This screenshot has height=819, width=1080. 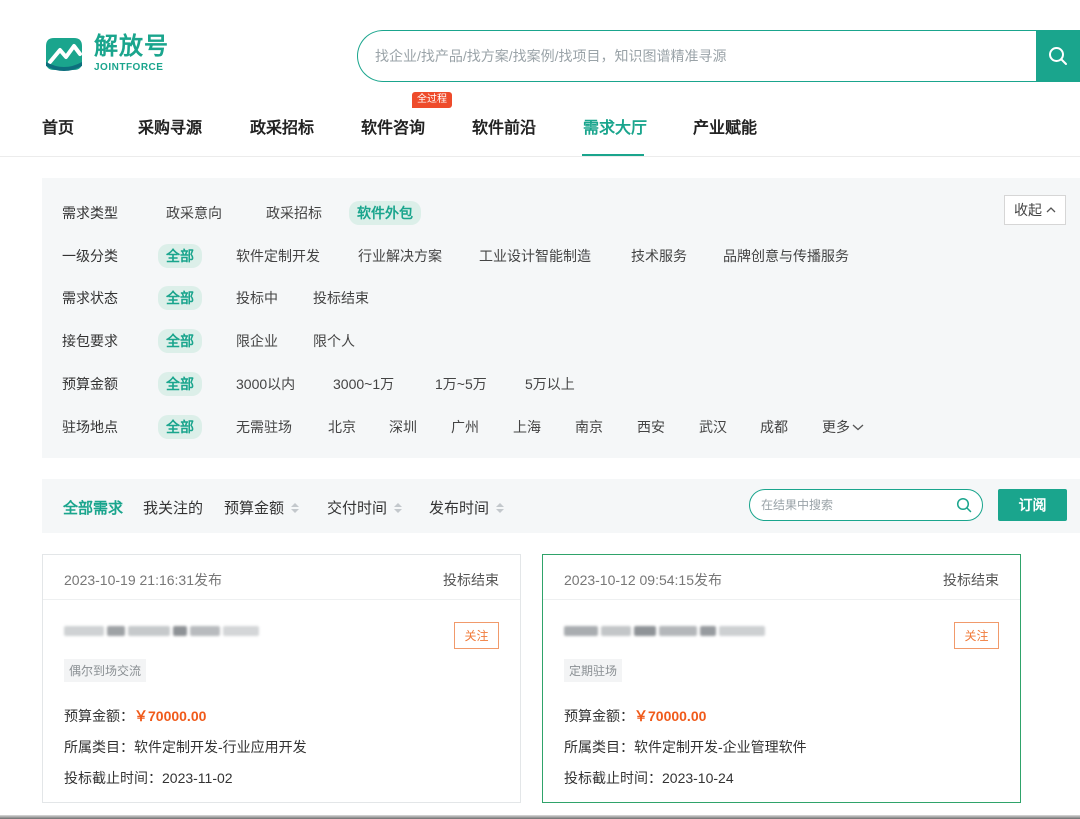 What do you see at coordinates (858, 427) in the screenshot?
I see `chevron-down-icon` at bounding box center [858, 427].